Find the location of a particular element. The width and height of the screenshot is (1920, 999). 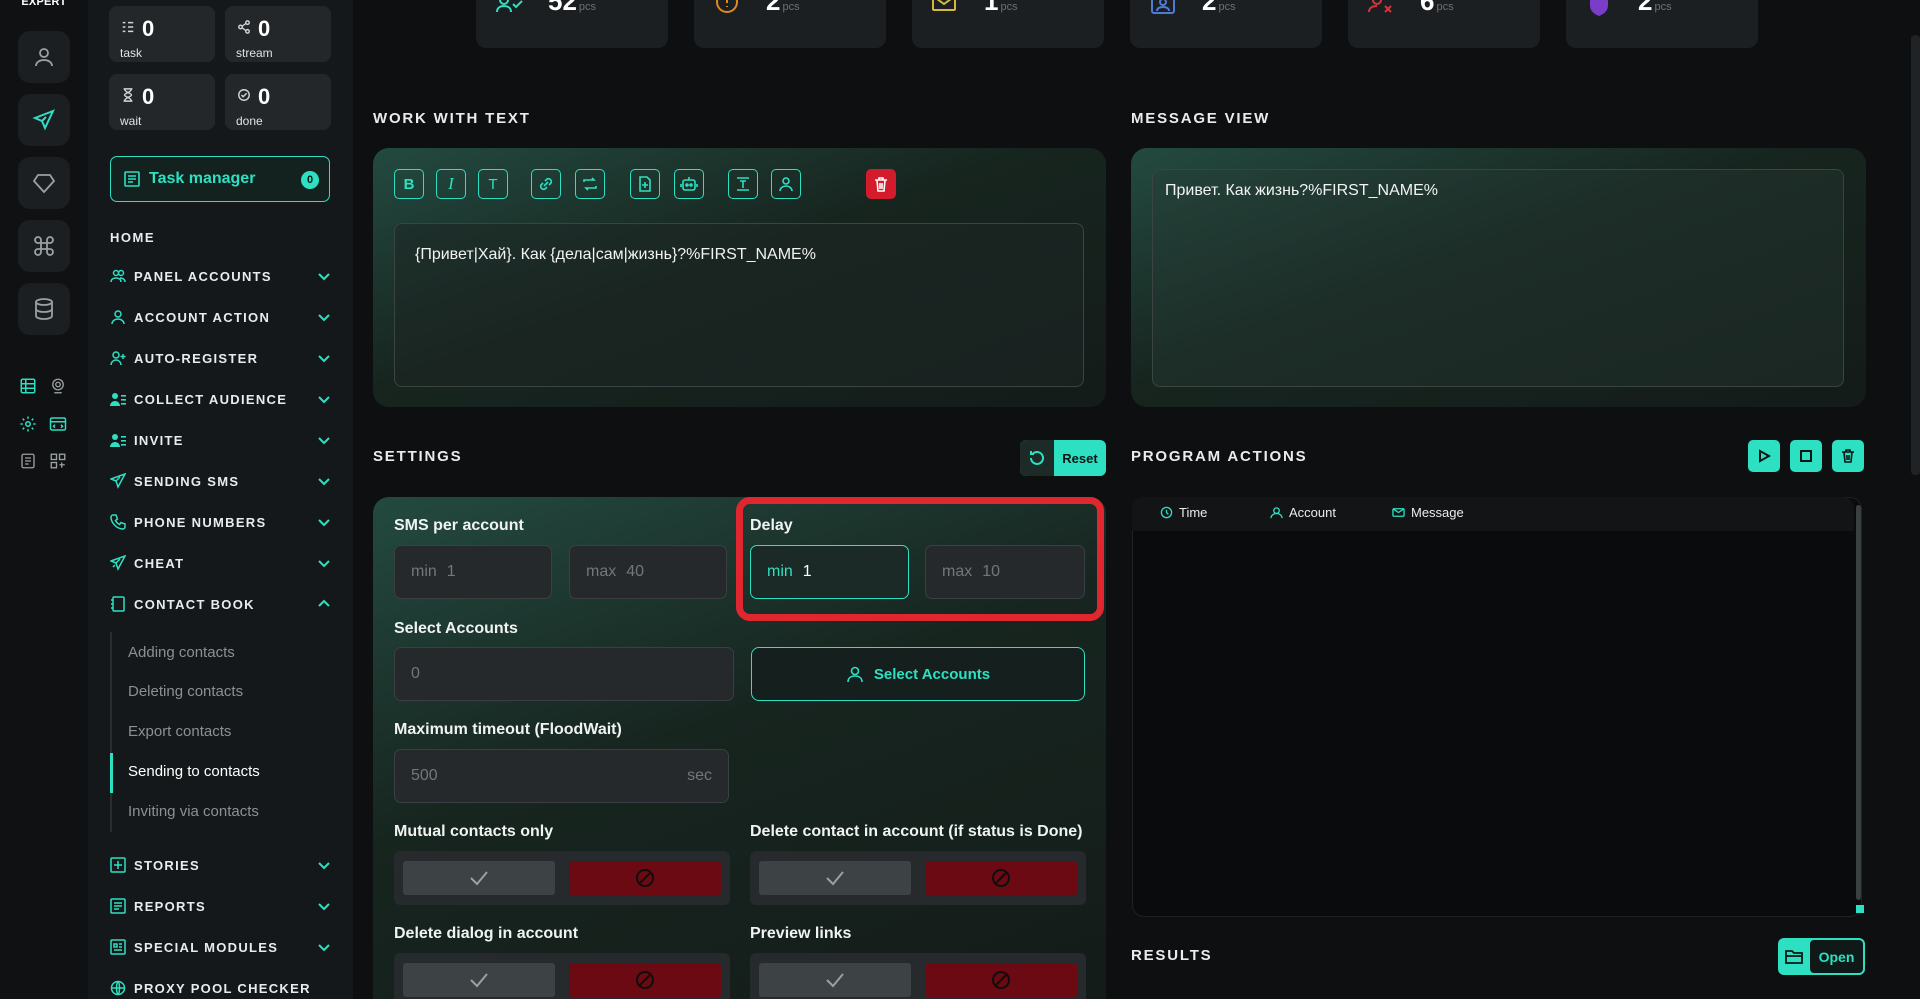

italic-button: I is located at coordinates (451, 184).